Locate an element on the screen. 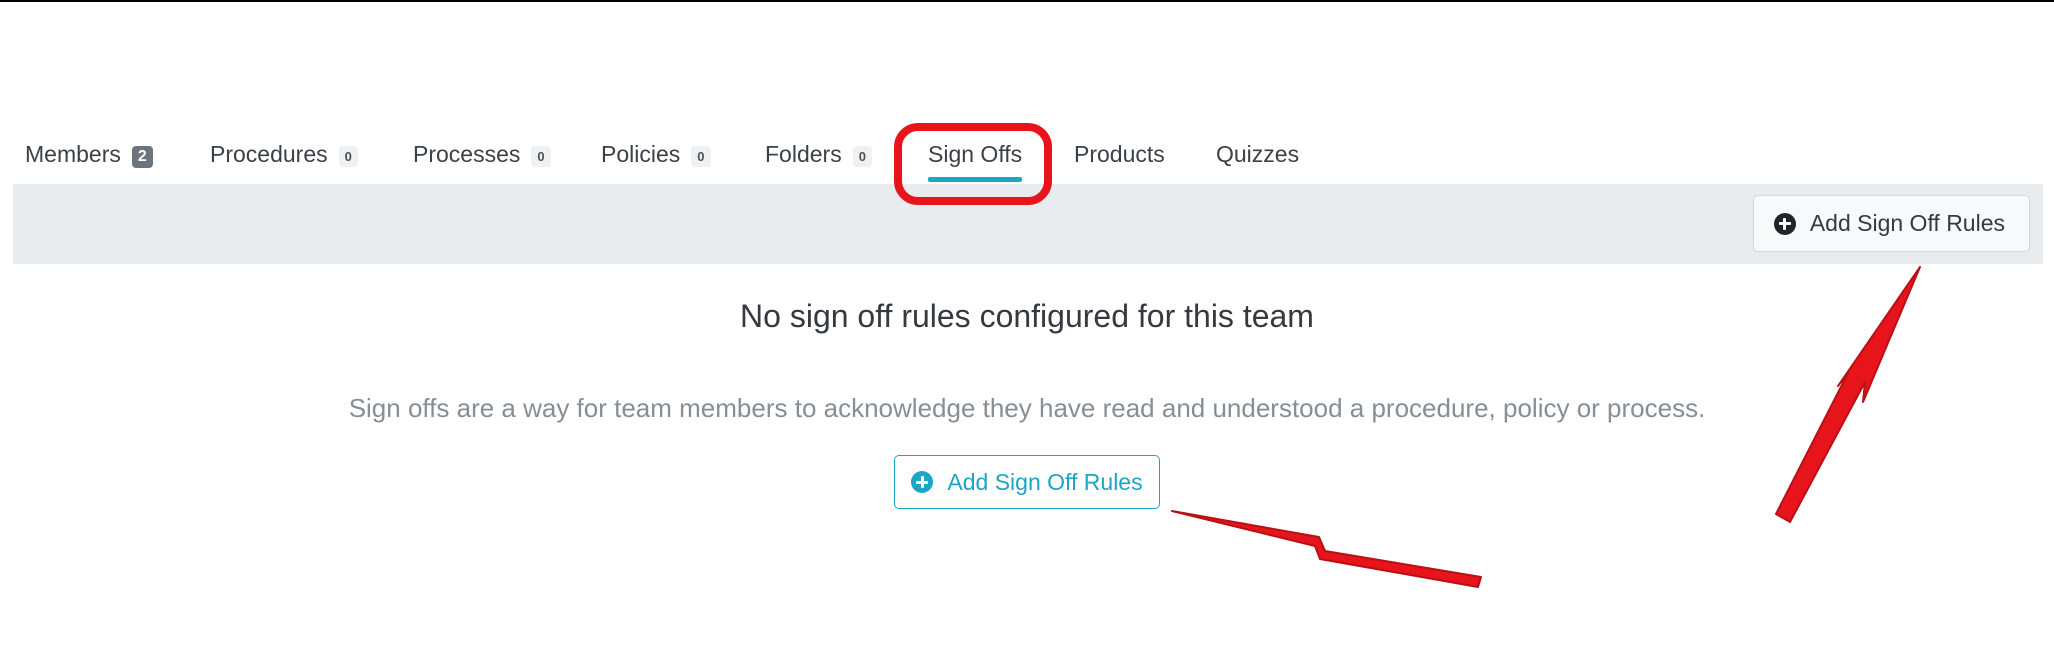 The width and height of the screenshot is (2054, 650). tab-folders-label: Folders is located at coordinates (803, 153).